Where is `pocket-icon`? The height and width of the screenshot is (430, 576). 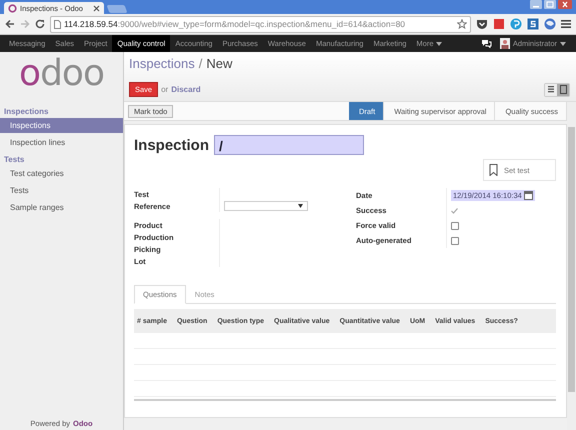 pocket-icon is located at coordinates (482, 24).